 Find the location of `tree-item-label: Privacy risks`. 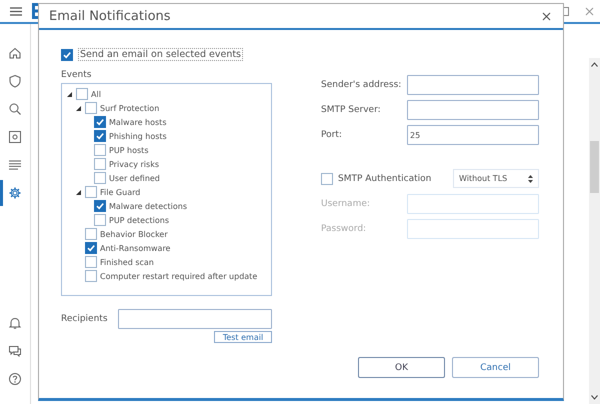

tree-item-label: Privacy risks is located at coordinates (134, 164).